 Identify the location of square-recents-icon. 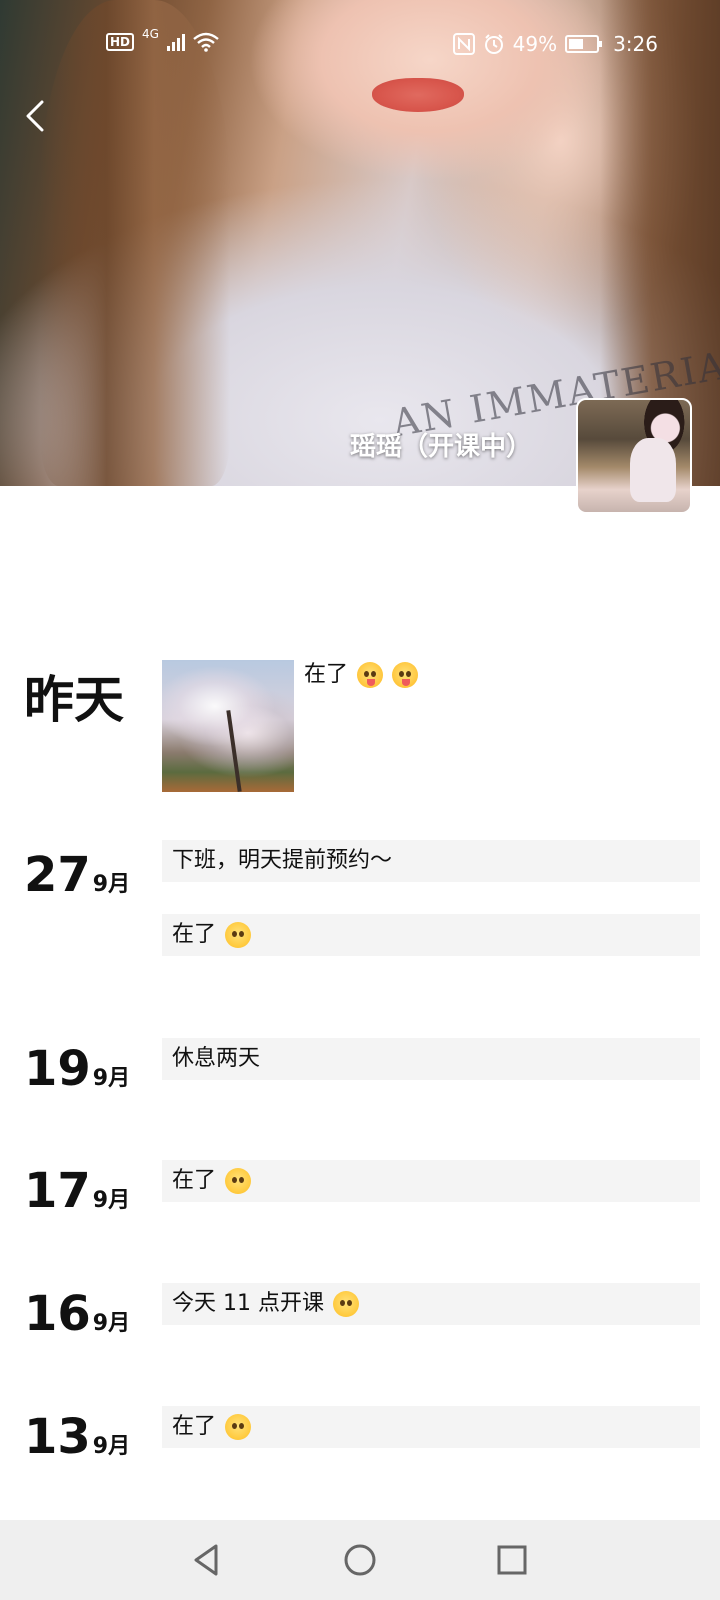
(512, 1560).